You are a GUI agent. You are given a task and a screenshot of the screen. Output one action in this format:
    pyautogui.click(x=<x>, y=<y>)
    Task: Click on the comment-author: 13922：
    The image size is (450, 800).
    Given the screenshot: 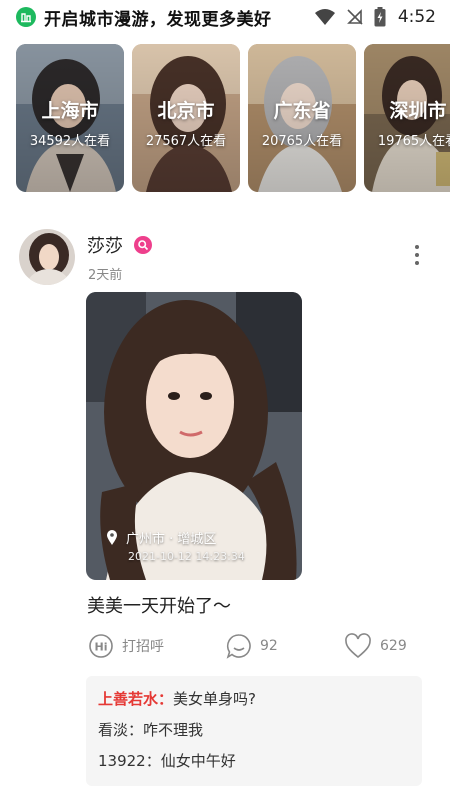 What is the action you would take?
    pyautogui.click(x=129, y=761)
    